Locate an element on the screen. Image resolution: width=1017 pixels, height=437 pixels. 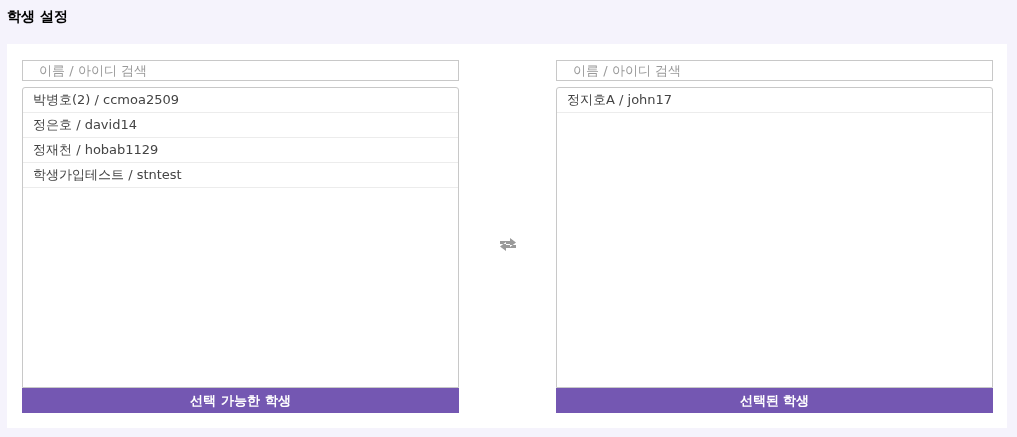
list-footer: 선택된 학생 is located at coordinates (774, 400).